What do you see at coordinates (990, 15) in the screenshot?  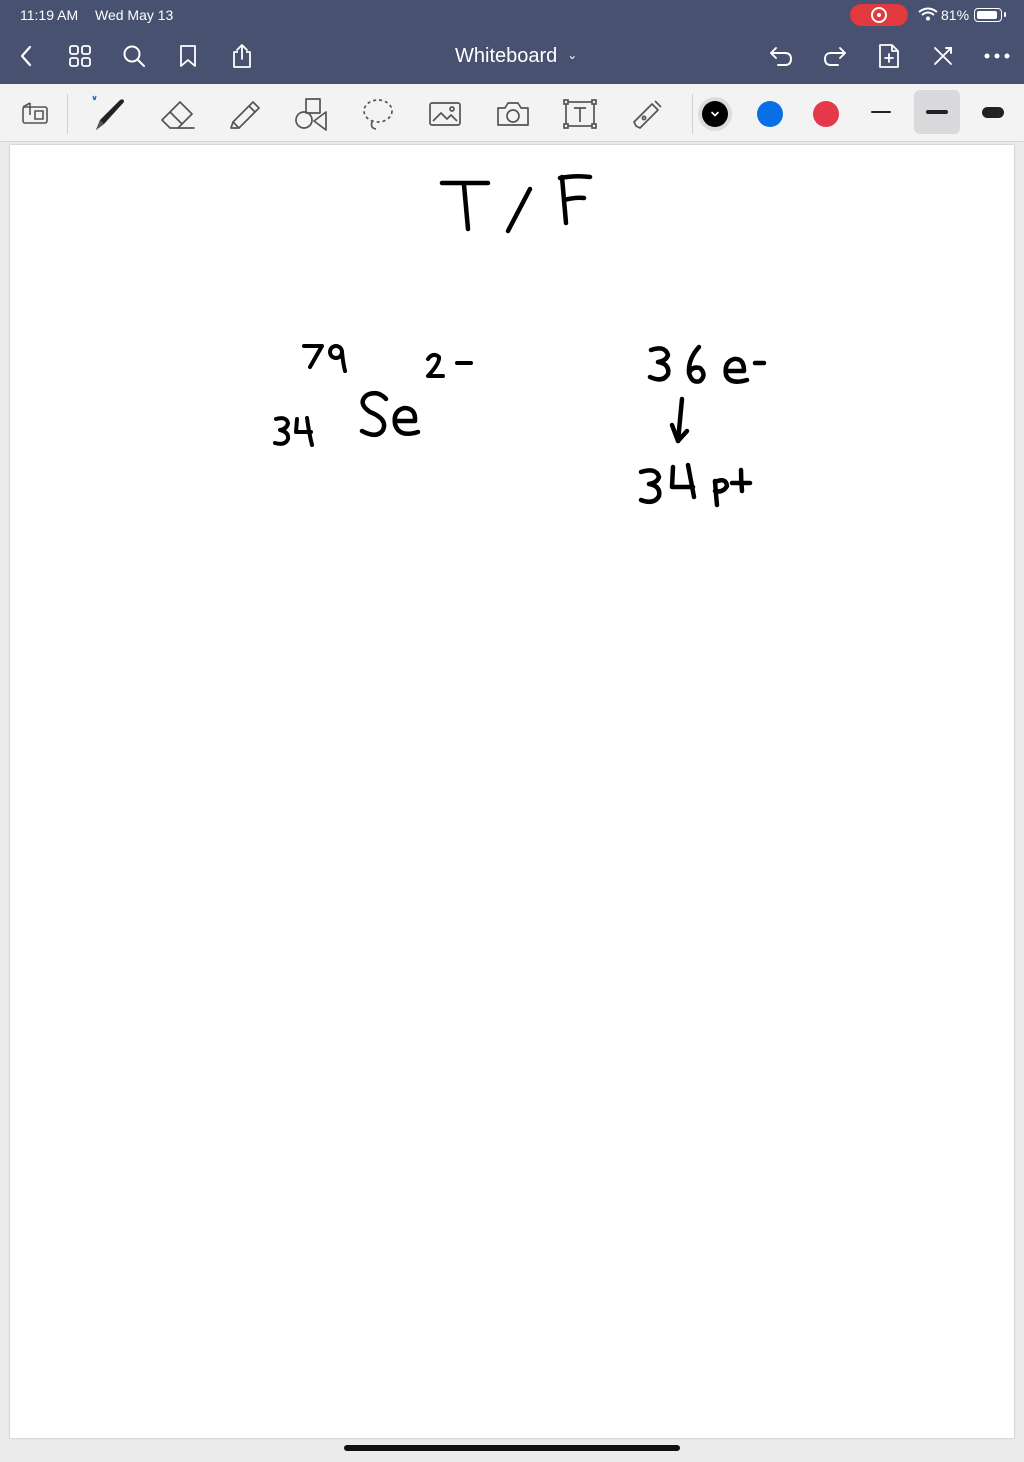 I see `battery-icon` at bounding box center [990, 15].